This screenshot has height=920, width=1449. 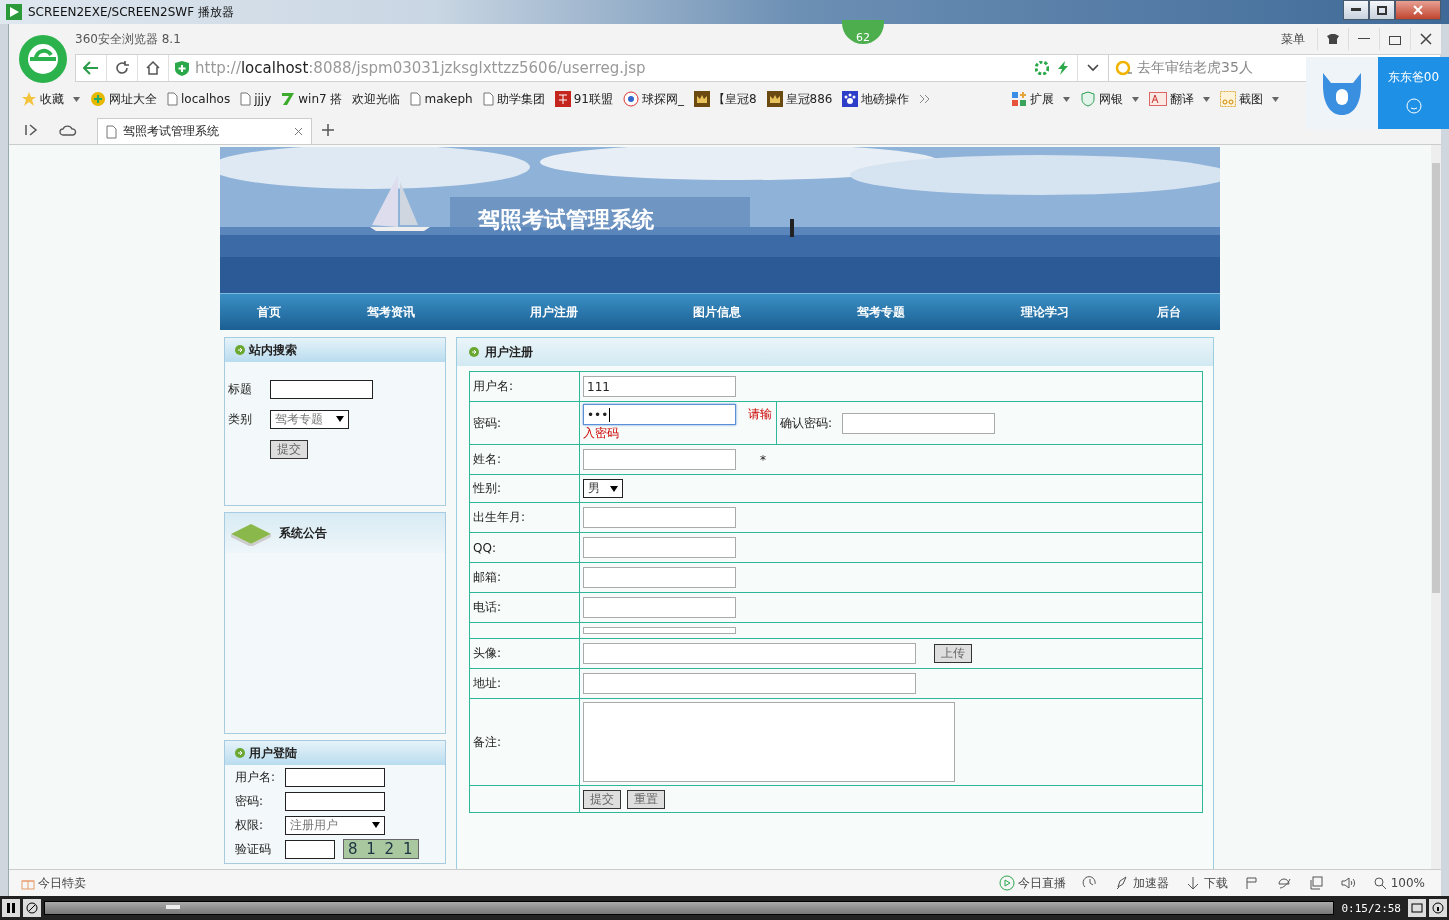 I want to click on field-label: 头像:, so click(x=487, y=653).